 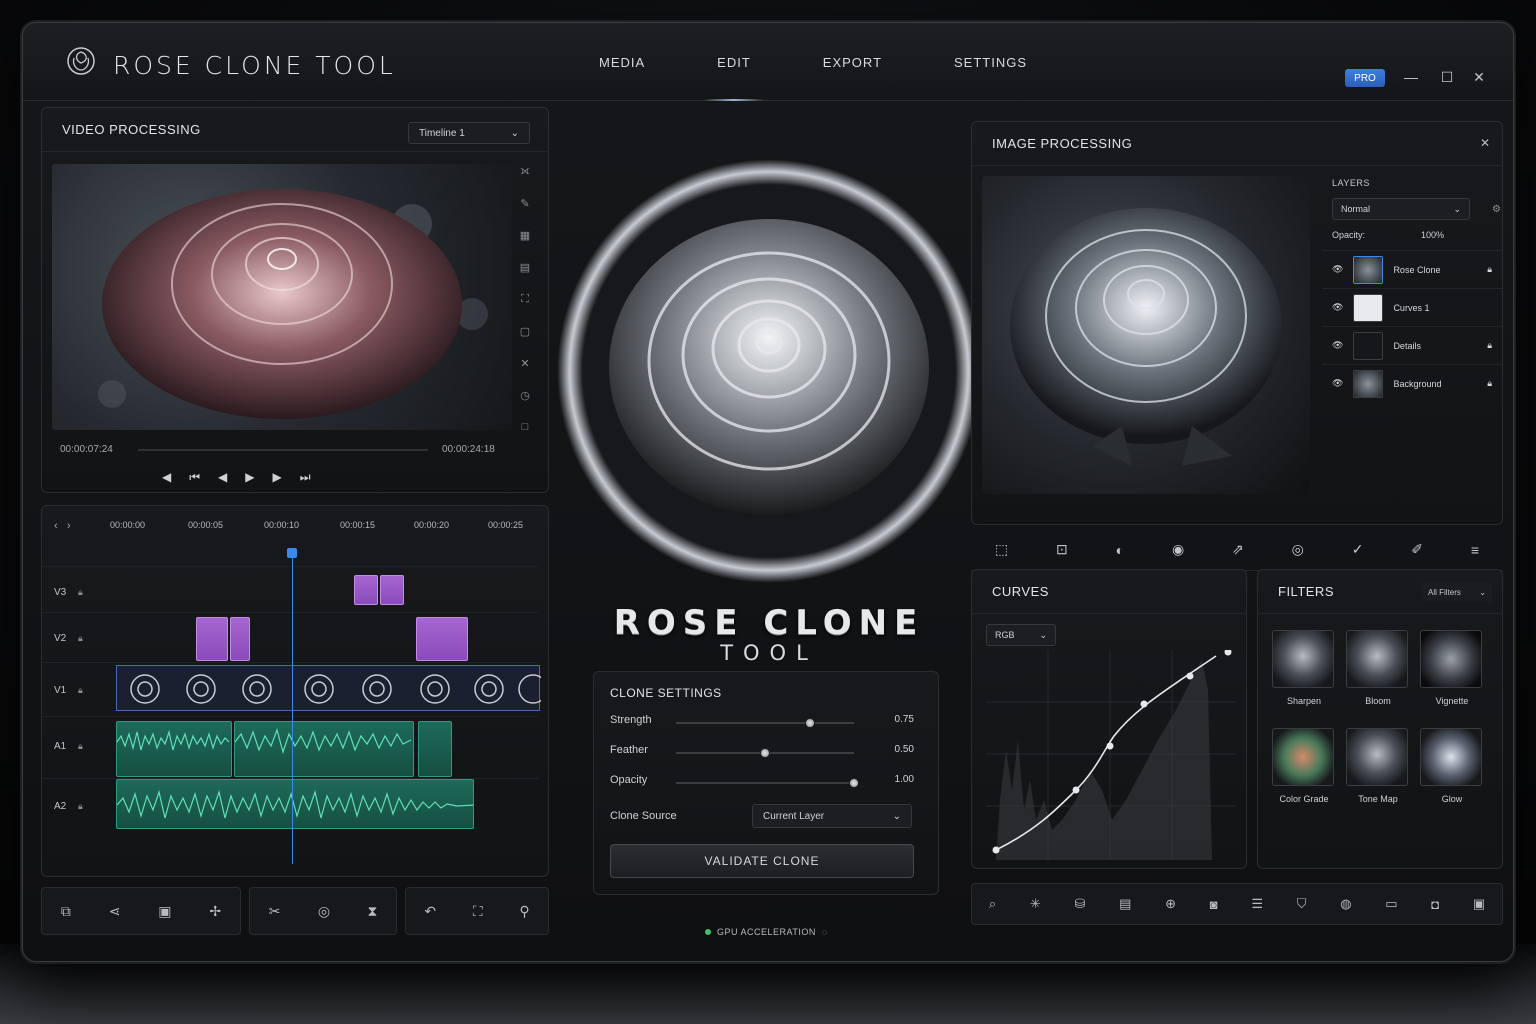 What do you see at coordinates (1452, 668) in the screenshot?
I see `filter-vignette: Vignette` at bounding box center [1452, 668].